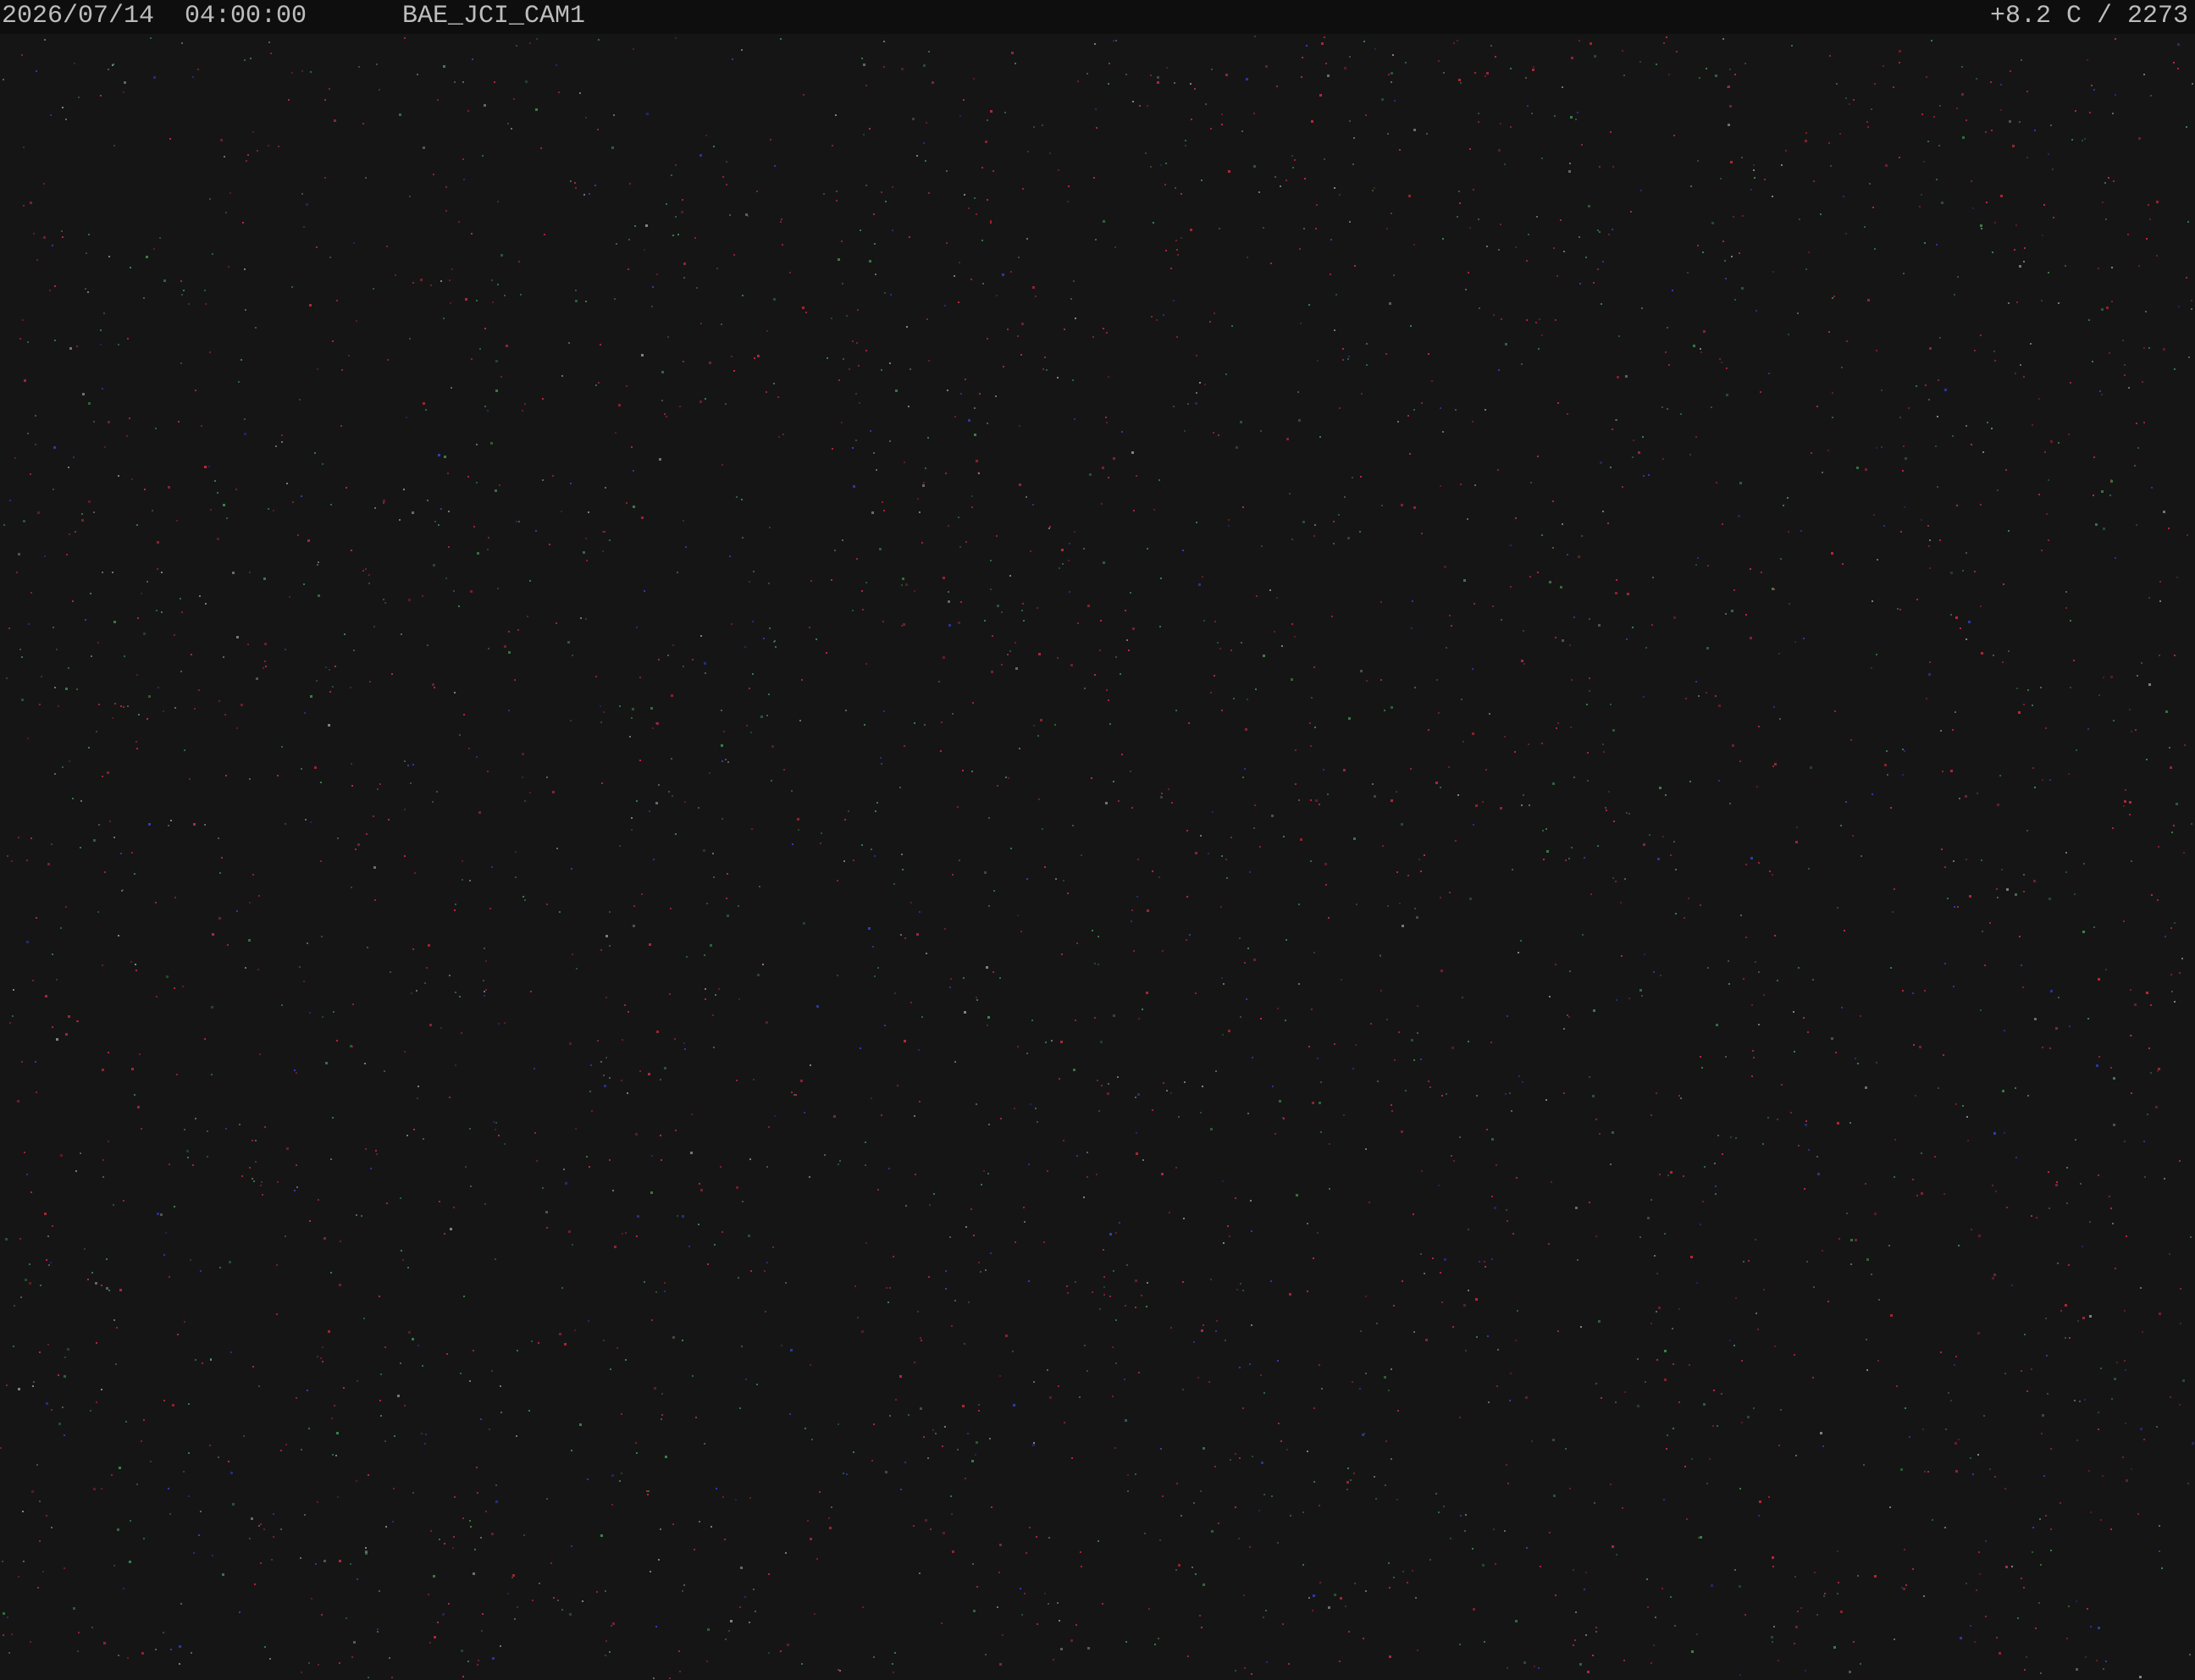 The width and height of the screenshot is (2195, 1680). Describe the element at coordinates (494, 16) in the screenshot. I see `osd-camera-id: BAE_JCI_CAM1` at that location.